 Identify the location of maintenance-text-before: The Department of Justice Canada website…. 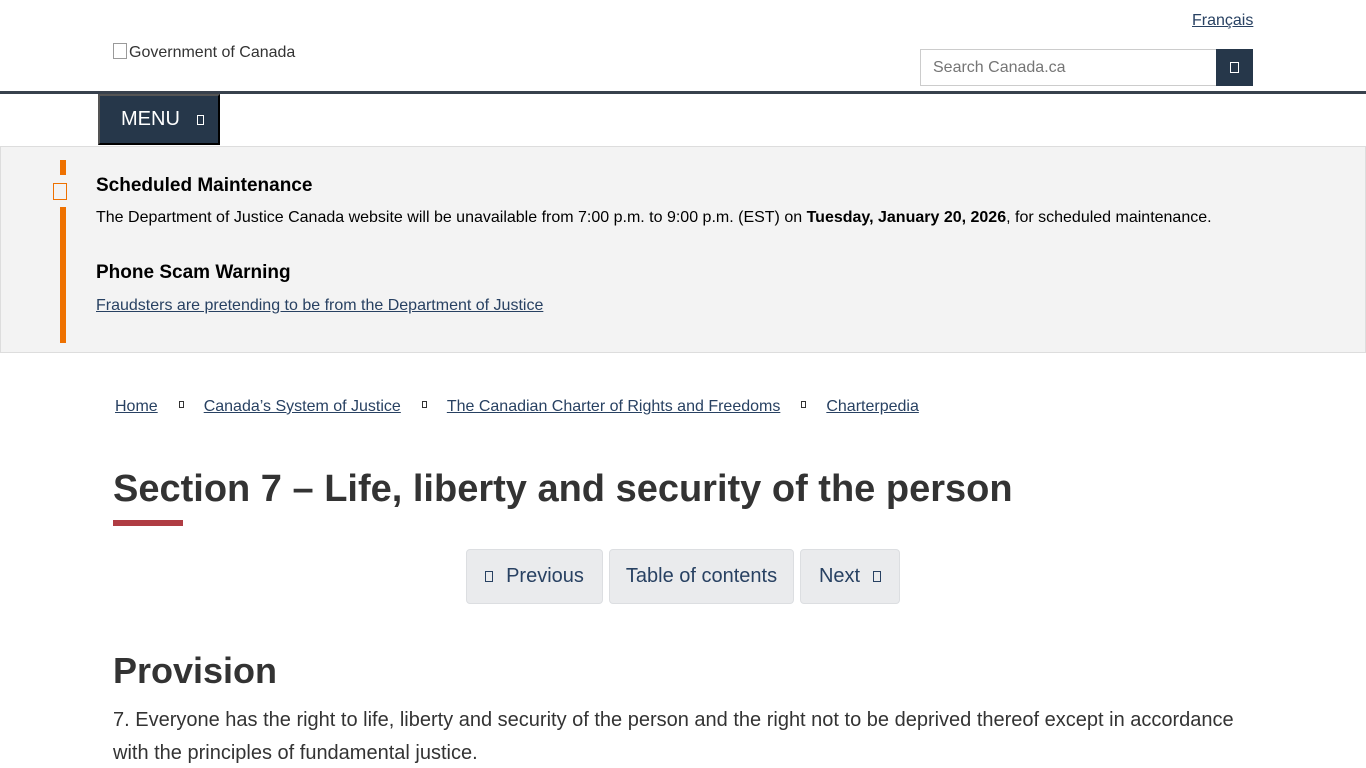
(451, 217).